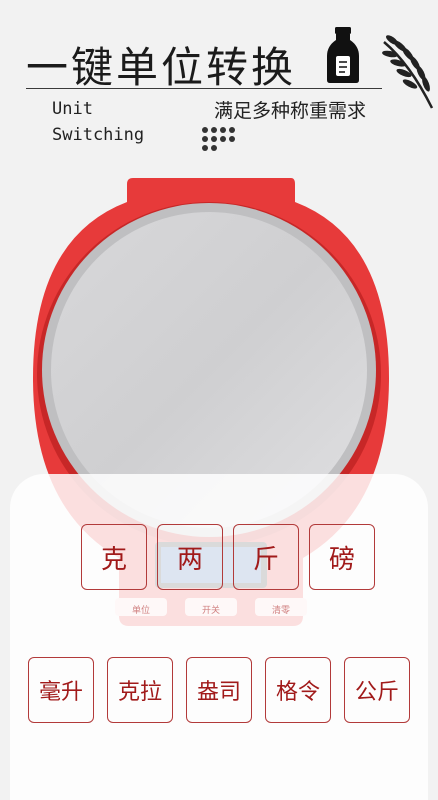 This screenshot has width=438, height=800. I want to click on subtitle-english: Unit Switching, so click(98, 122).